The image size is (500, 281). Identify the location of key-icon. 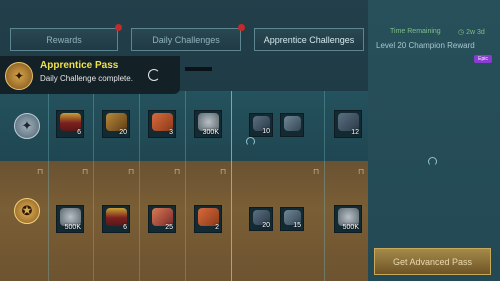
(292, 123).